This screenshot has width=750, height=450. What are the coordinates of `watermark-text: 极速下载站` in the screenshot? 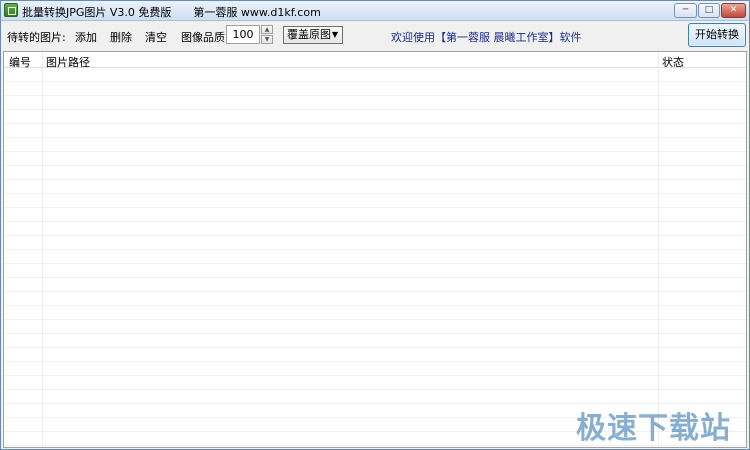 It's located at (653, 428).